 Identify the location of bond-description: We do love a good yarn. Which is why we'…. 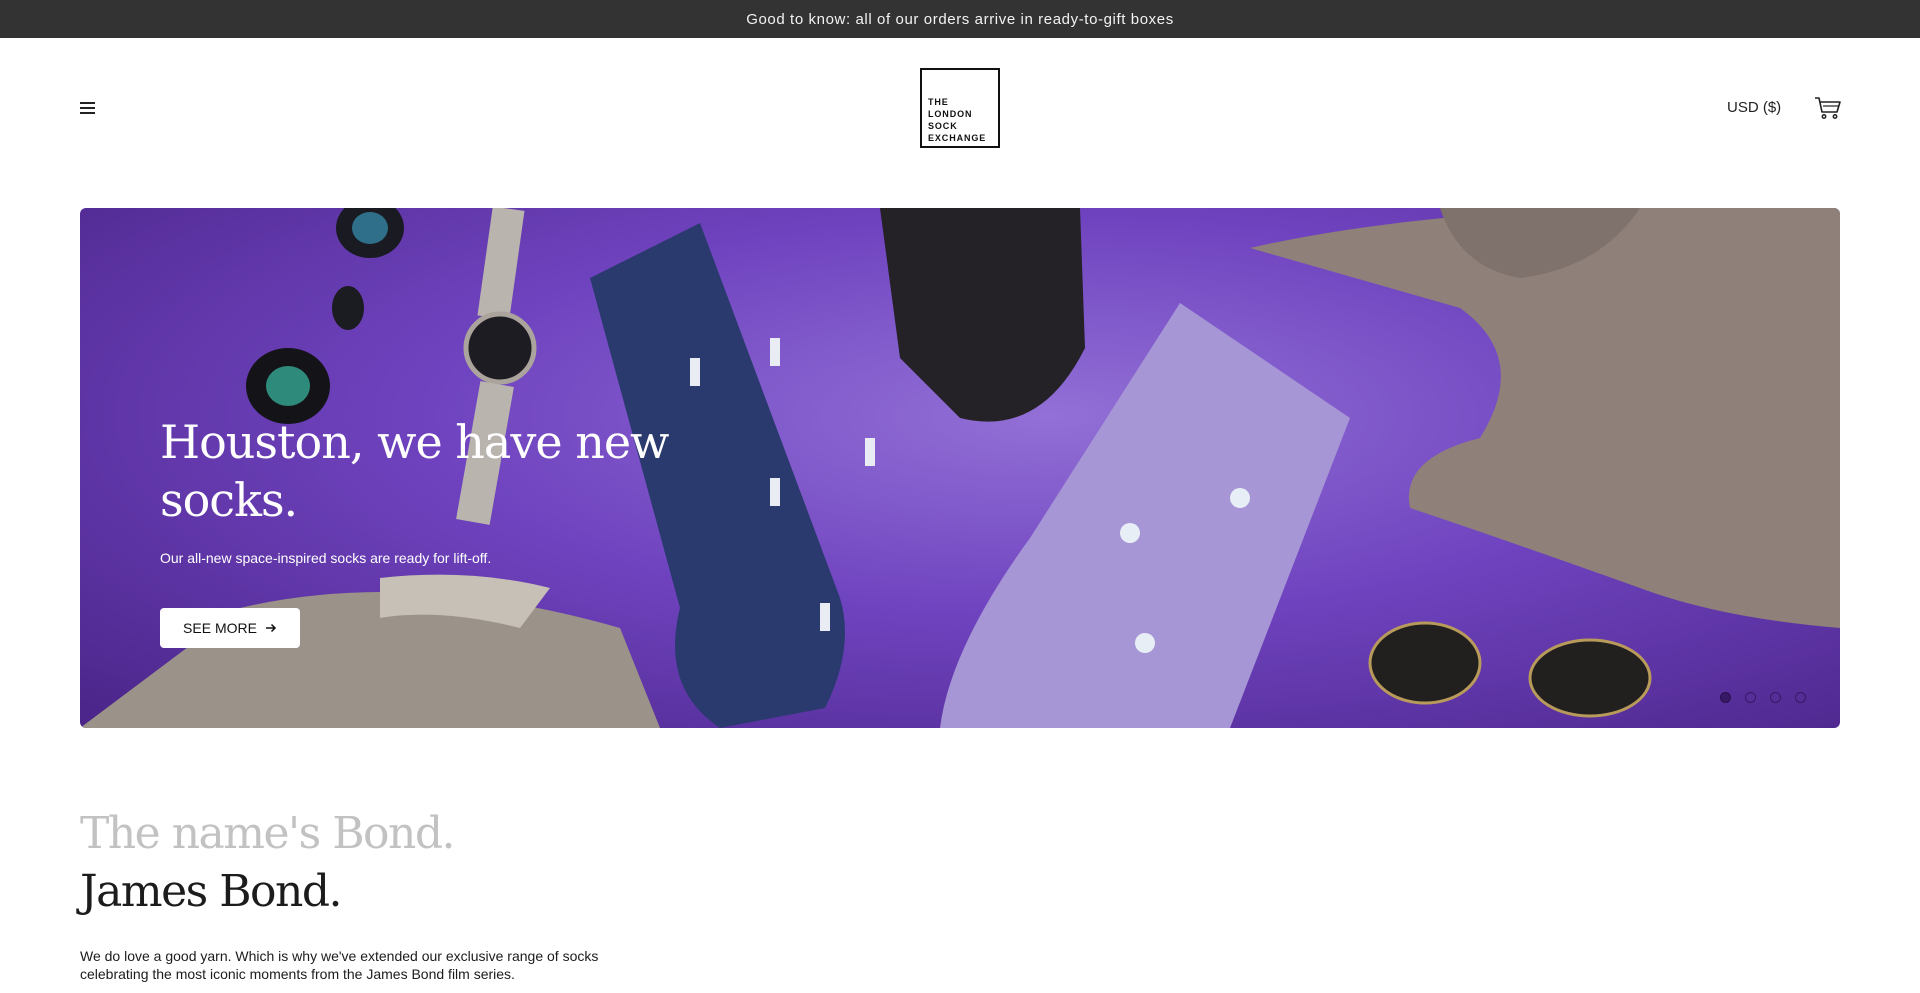
(339, 965).